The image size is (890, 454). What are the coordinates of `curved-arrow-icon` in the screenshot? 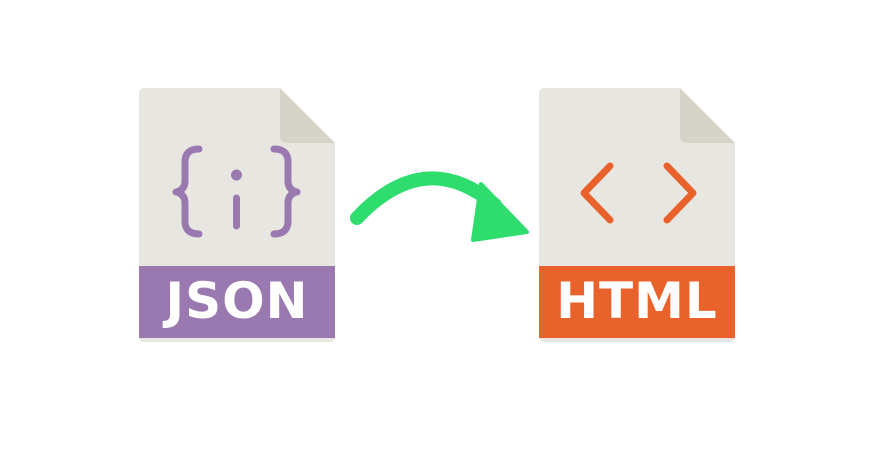 It's located at (439, 206).